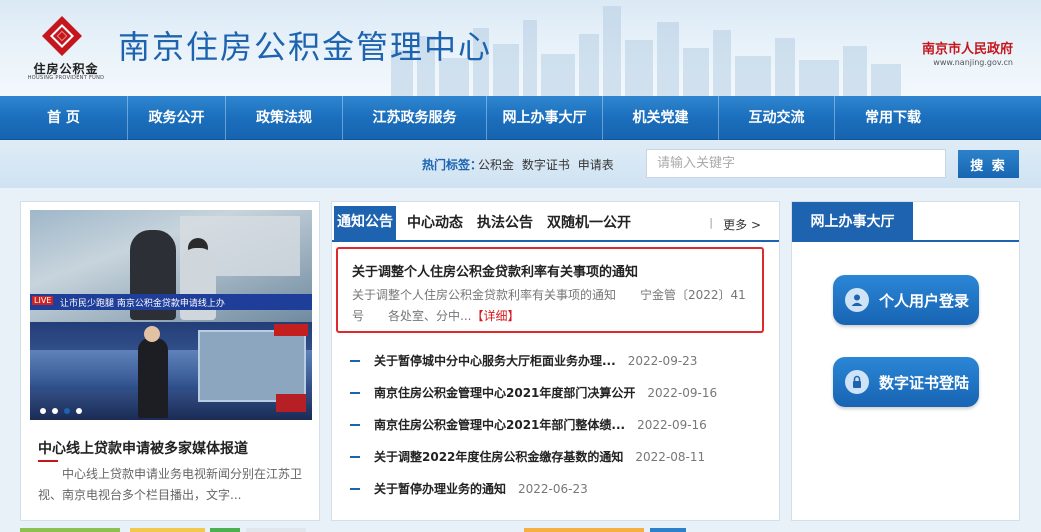 The image size is (1041, 532). I want to click on news-tabs: 通知公告 中心动态 执法公告 双随机一公开 | 更多 >, so click(555, 222).